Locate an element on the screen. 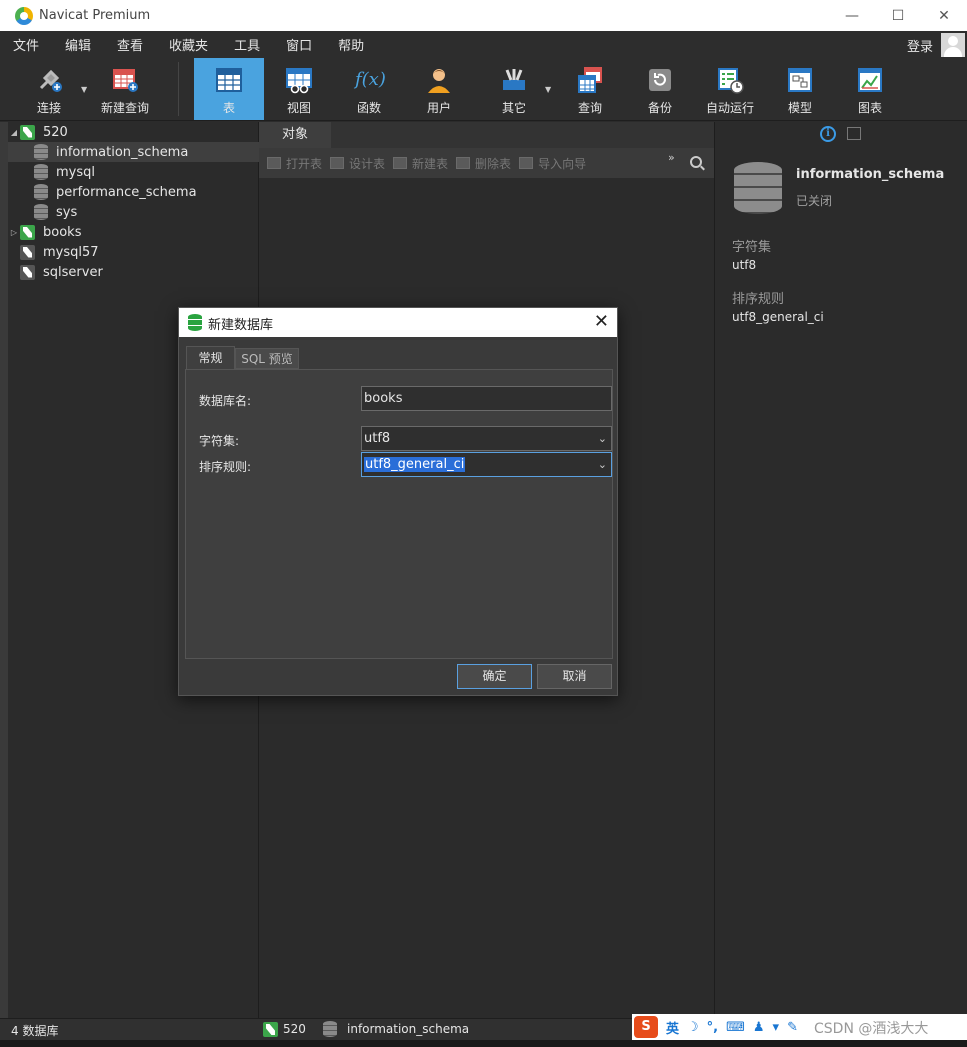  tree-node-mysql: mysql is located at coordinates (133, 172).